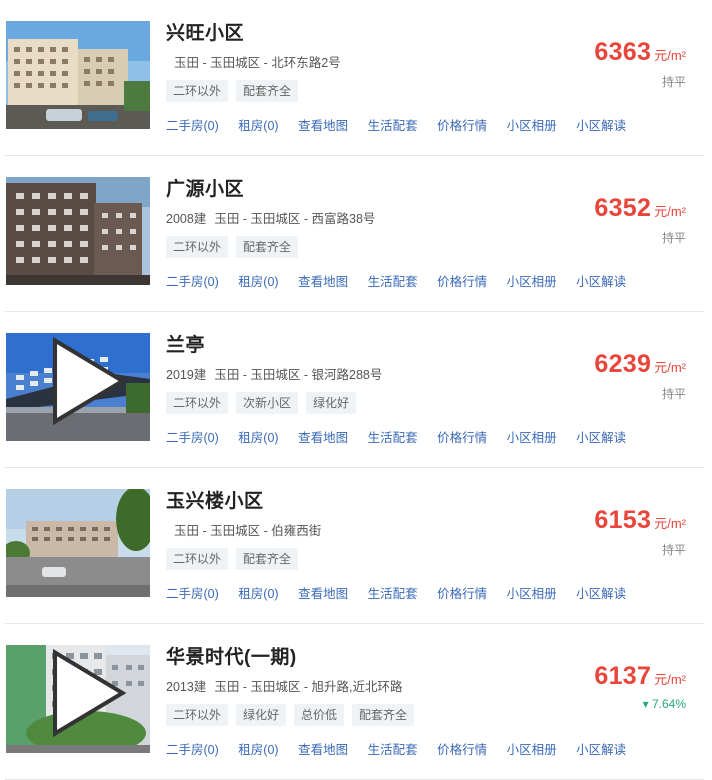  Describe the element at coordinates (215, 499) in the screenshot. I see `community-name: 玉兴楼小区` at that location.